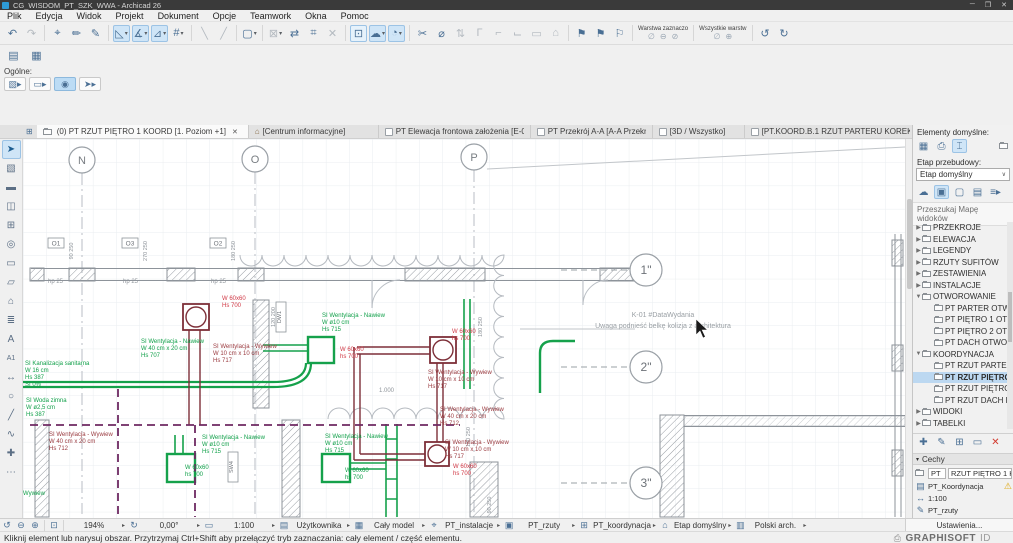 This screenshot has width=1013, height=543. What do you see at coordinates (54, 525) in the screenshot?
I see `zoom-box-icon: ⊡` at bounding box center [54, 525].